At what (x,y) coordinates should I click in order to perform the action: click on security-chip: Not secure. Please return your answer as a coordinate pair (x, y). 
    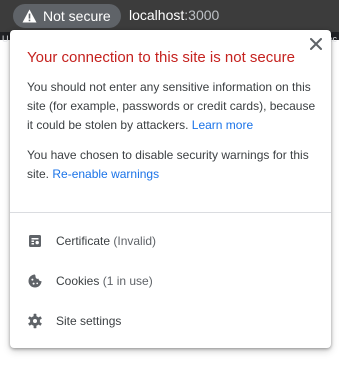
    Looking at the image, I should click on (67, 16).